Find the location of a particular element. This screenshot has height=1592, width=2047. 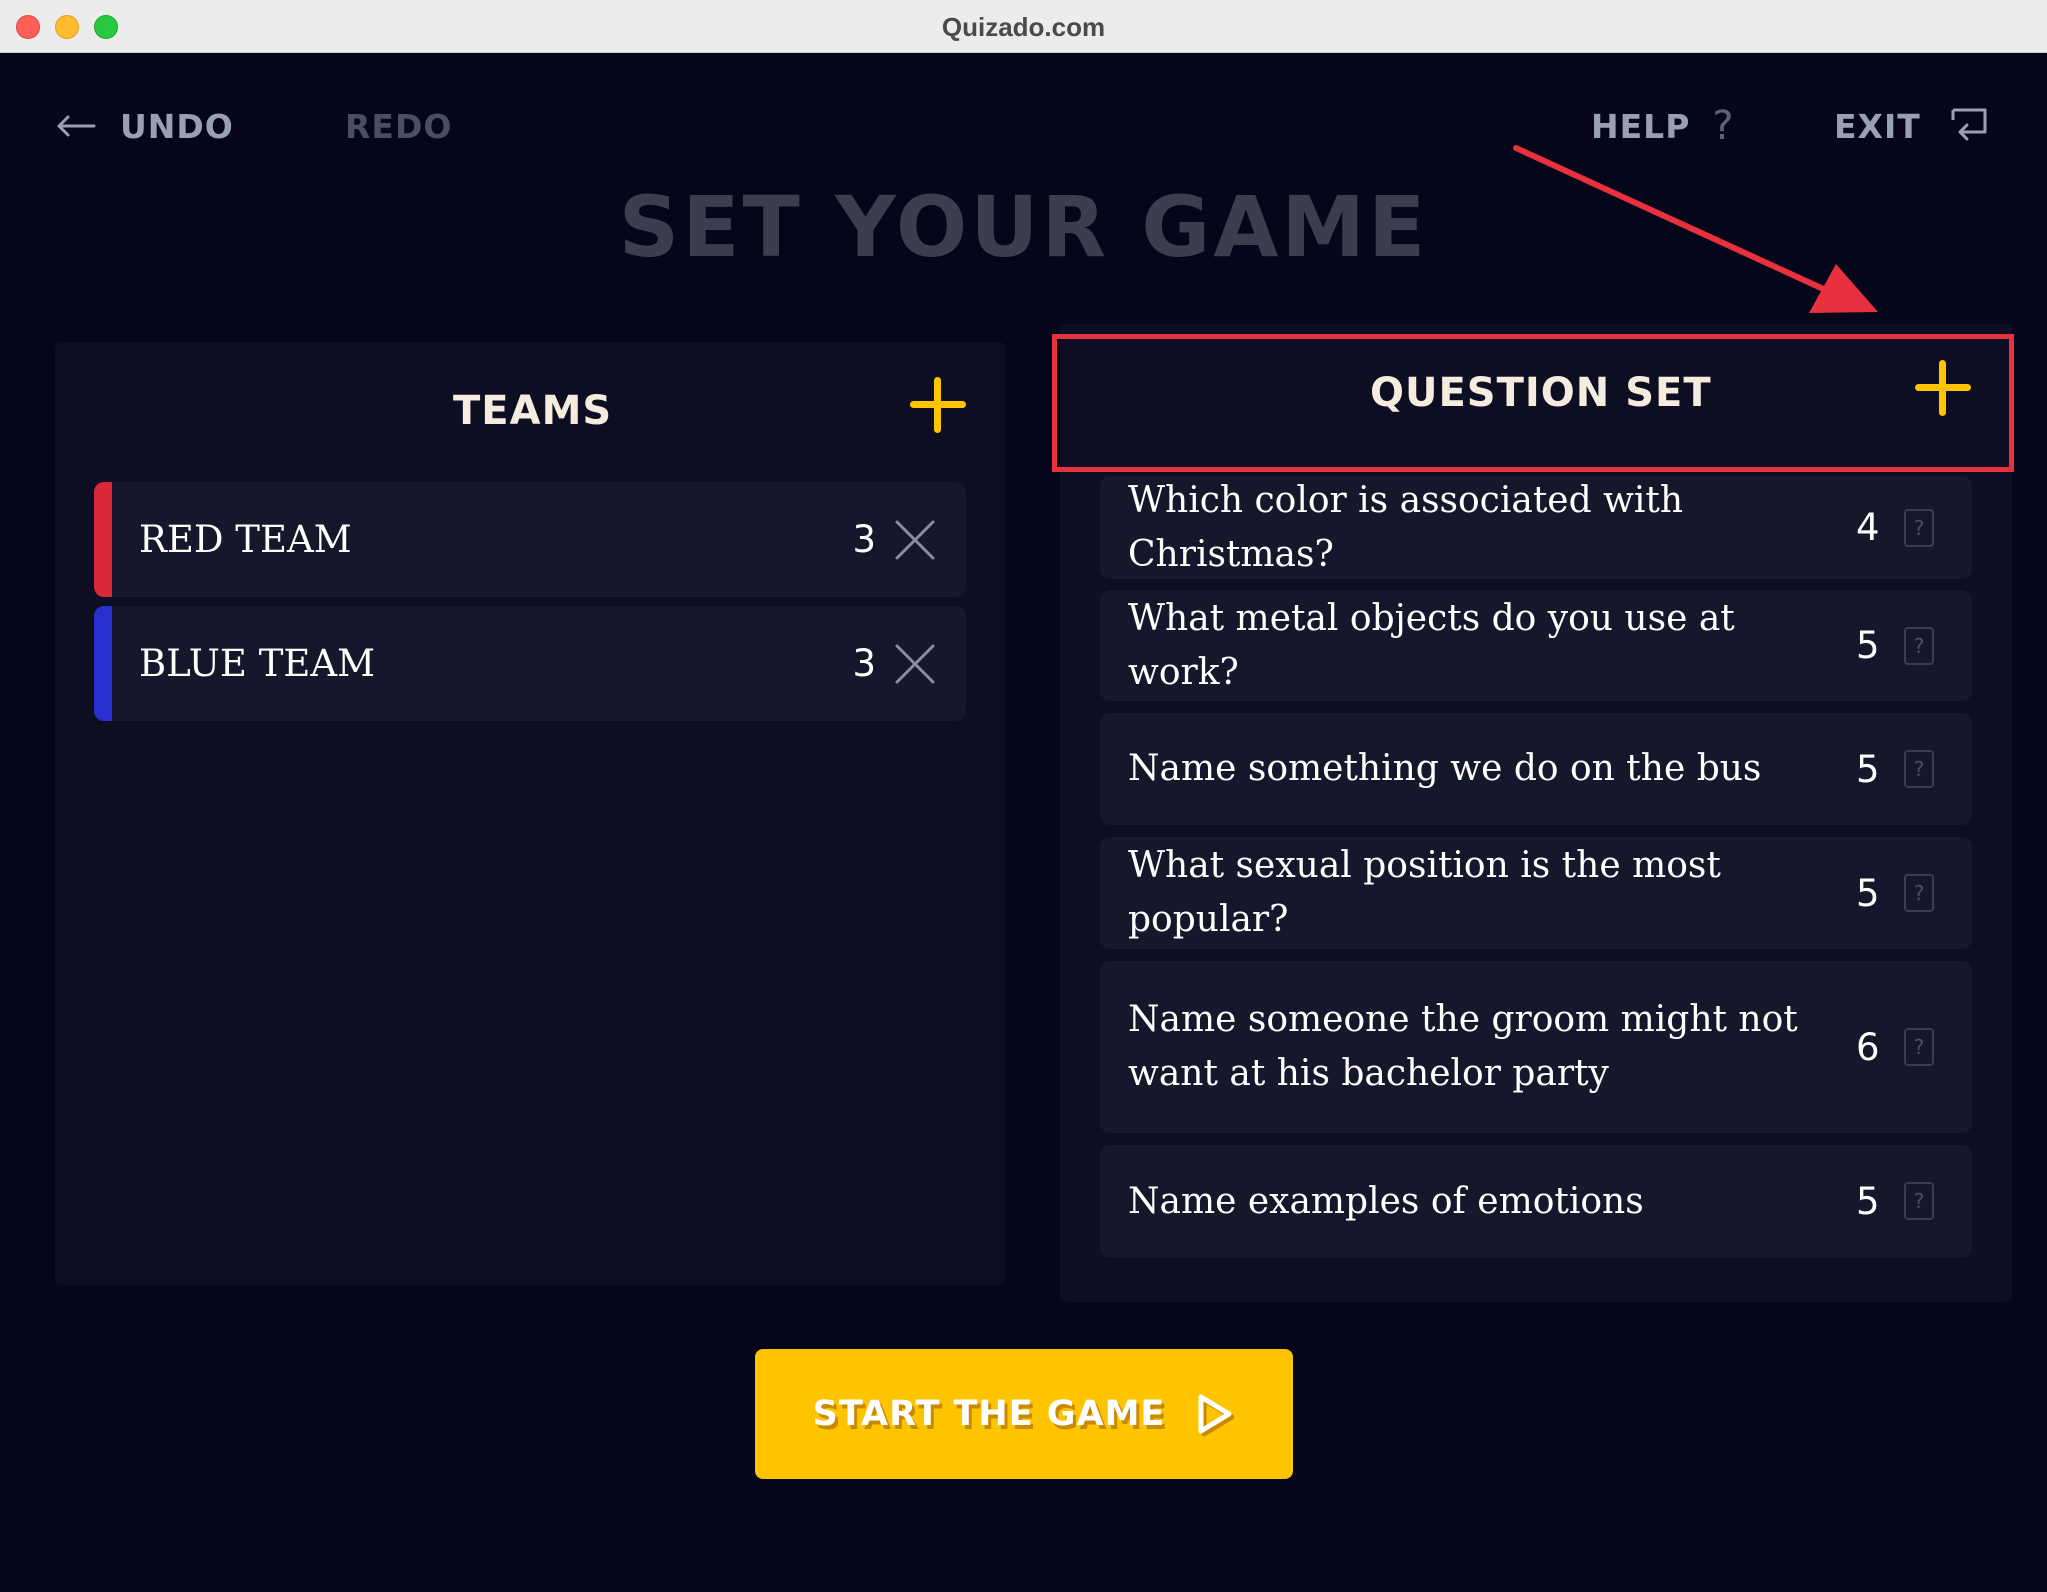

page-title: SET YOUR GAME is located at coordinates (1023, 227).